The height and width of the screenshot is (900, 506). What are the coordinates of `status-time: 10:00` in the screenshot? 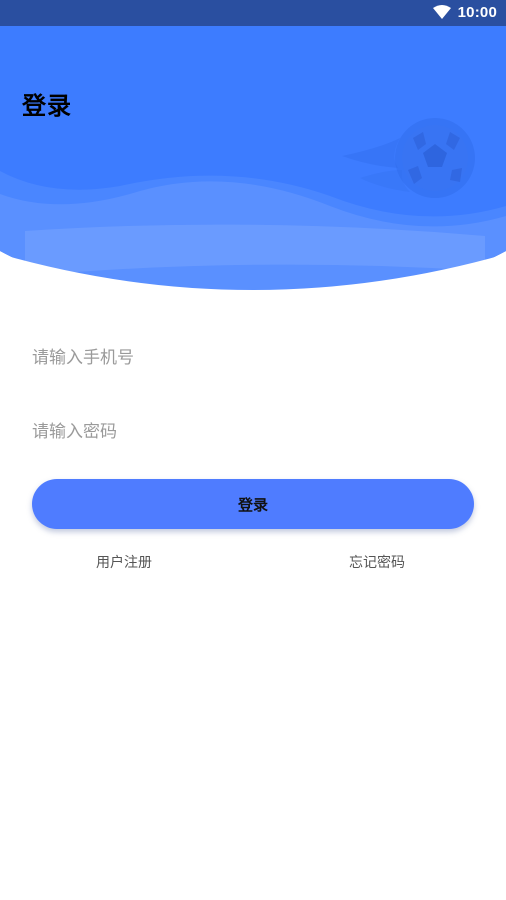 It's located at (477, 12).